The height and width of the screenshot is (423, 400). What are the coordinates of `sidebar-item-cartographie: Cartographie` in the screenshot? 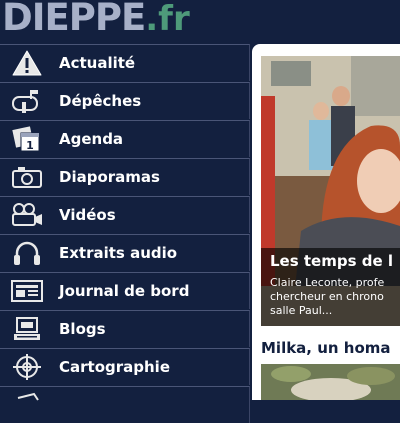 It's located at (125, 366).